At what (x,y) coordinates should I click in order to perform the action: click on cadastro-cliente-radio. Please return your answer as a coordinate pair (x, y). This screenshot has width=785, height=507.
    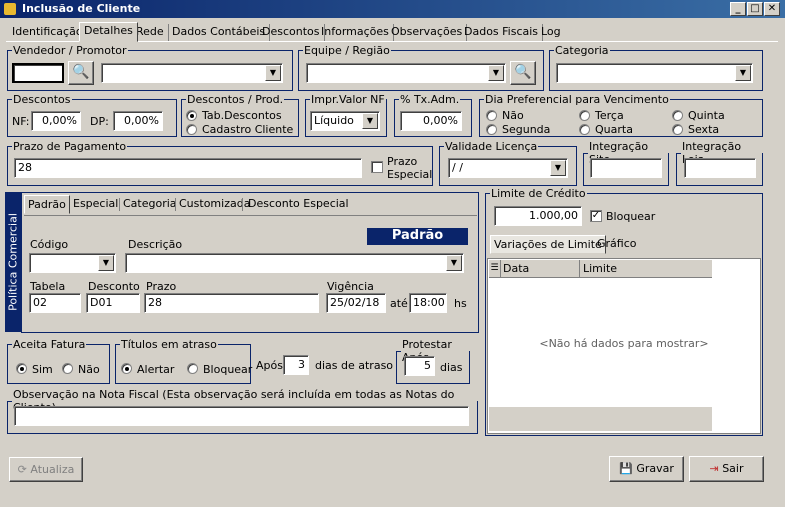
    Looking at the image, I should click on (191, 129).